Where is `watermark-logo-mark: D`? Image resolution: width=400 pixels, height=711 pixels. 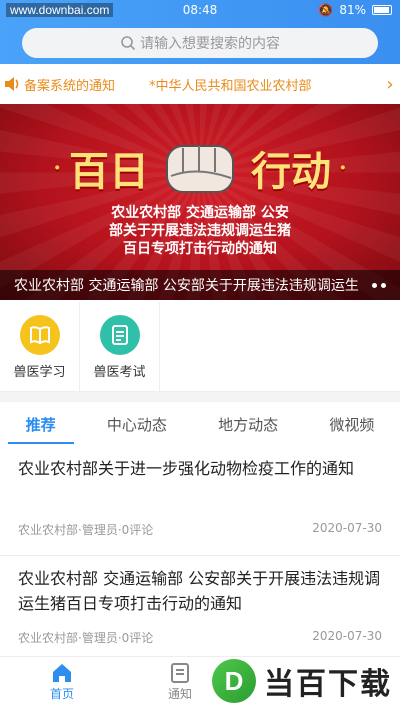
watermark-logo-mark: D is located at coordinates (234, 681).